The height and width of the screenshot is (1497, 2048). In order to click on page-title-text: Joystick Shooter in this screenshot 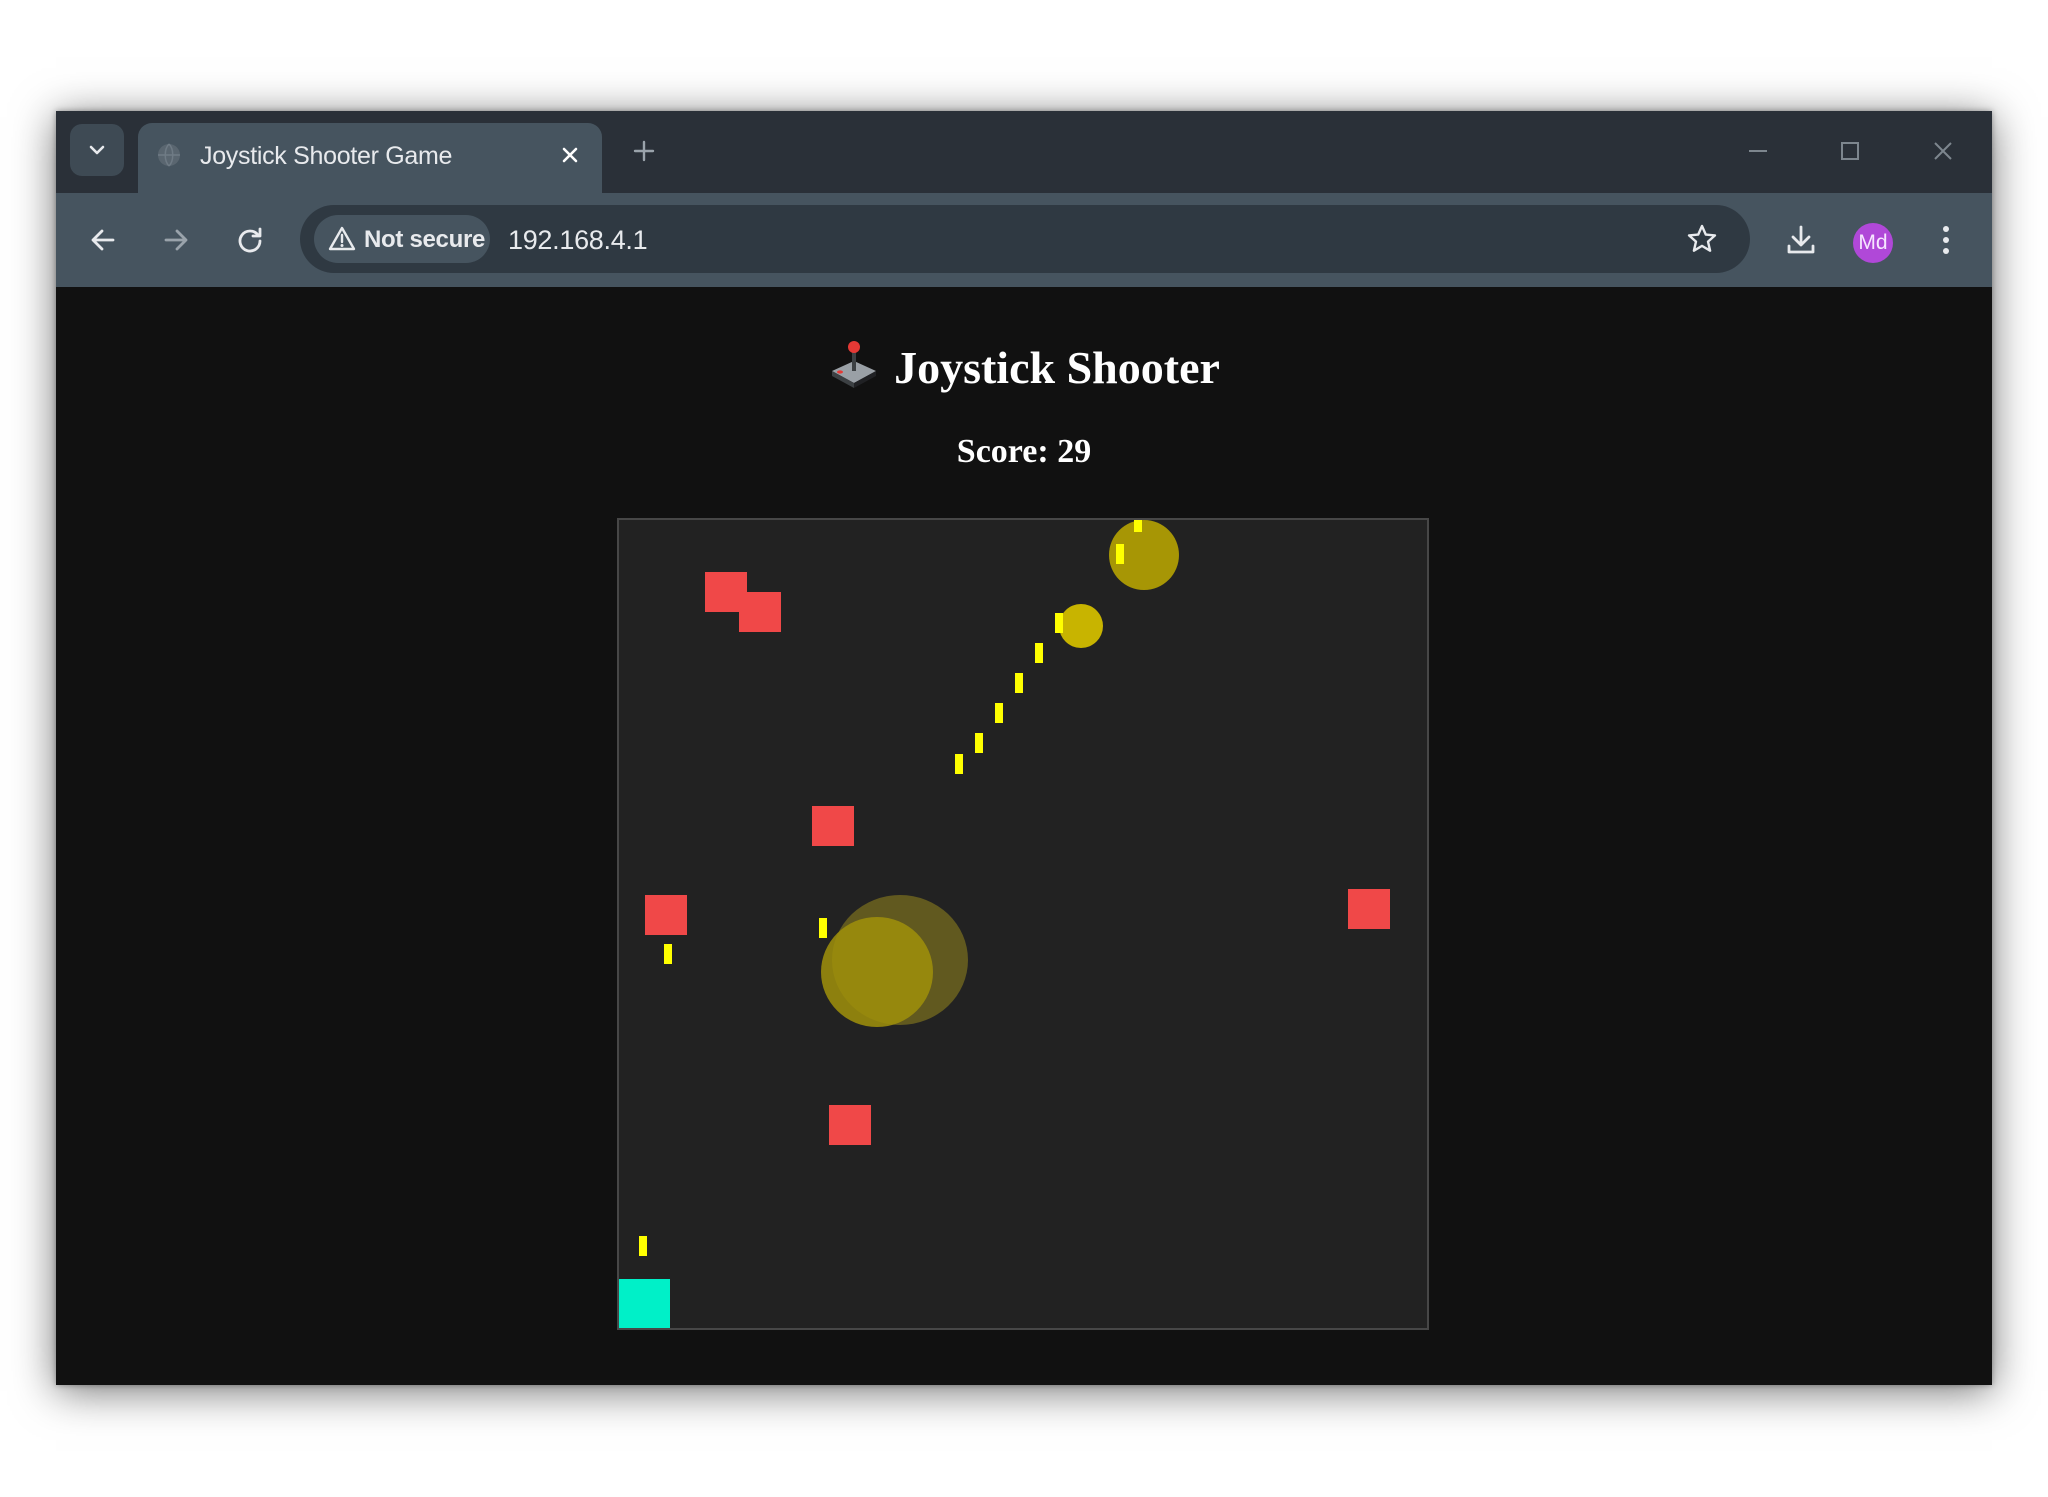, I will do `click(1057, 367)`.